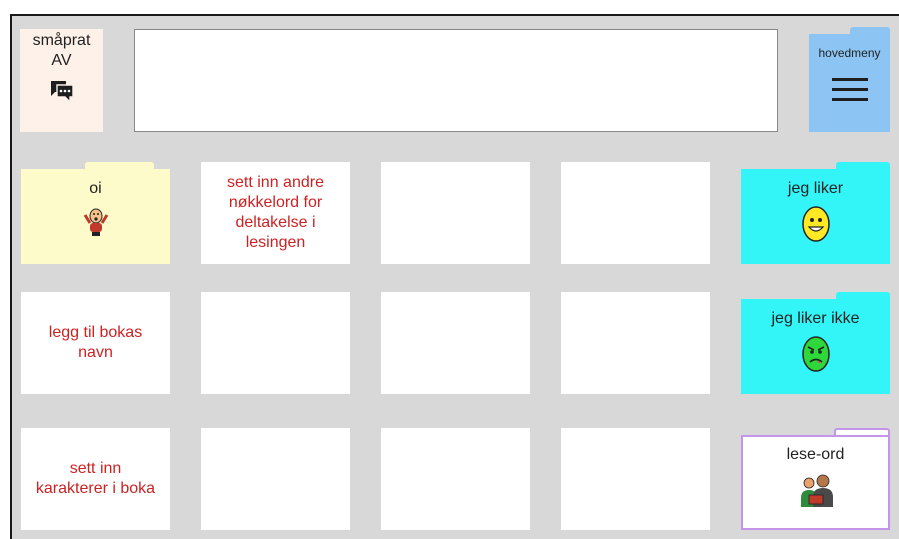 This screenshot has height=539, width=899. What do you see at coordinates (95, 188) in the screenshot?
I see `folder-oi-label: oi` at bounding box center [95, 188].